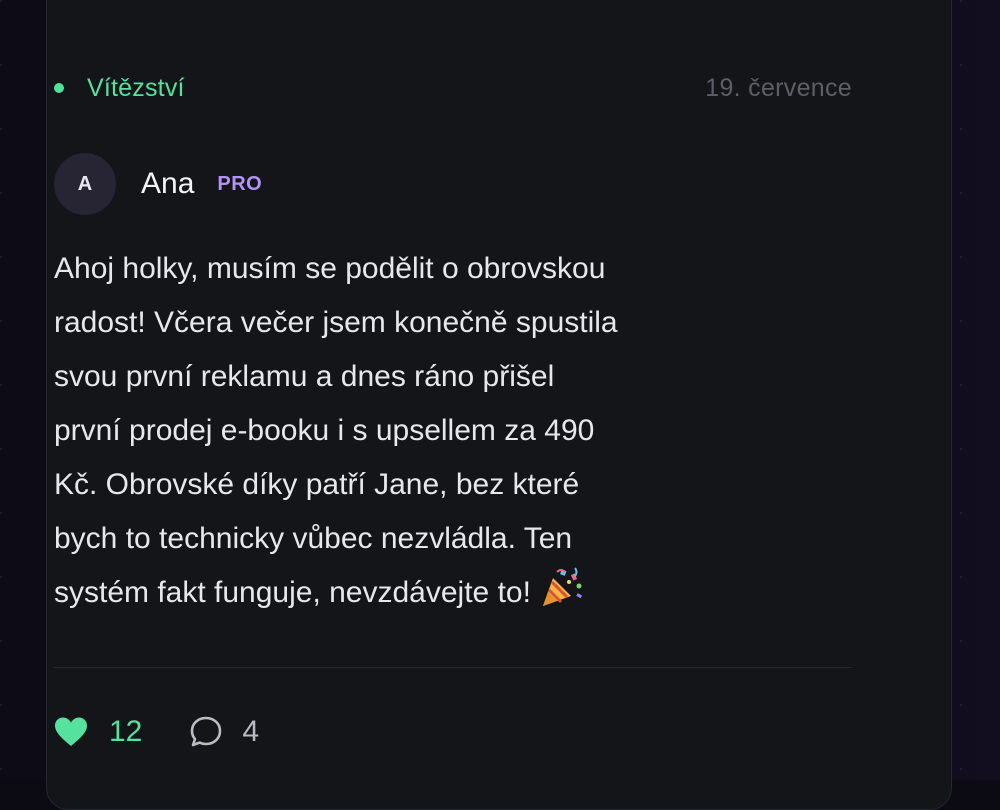  What do you see at coordinates (206, 731) in the screenshot?
I see `speech-bubble-icon` at bounding box center [206, 731].